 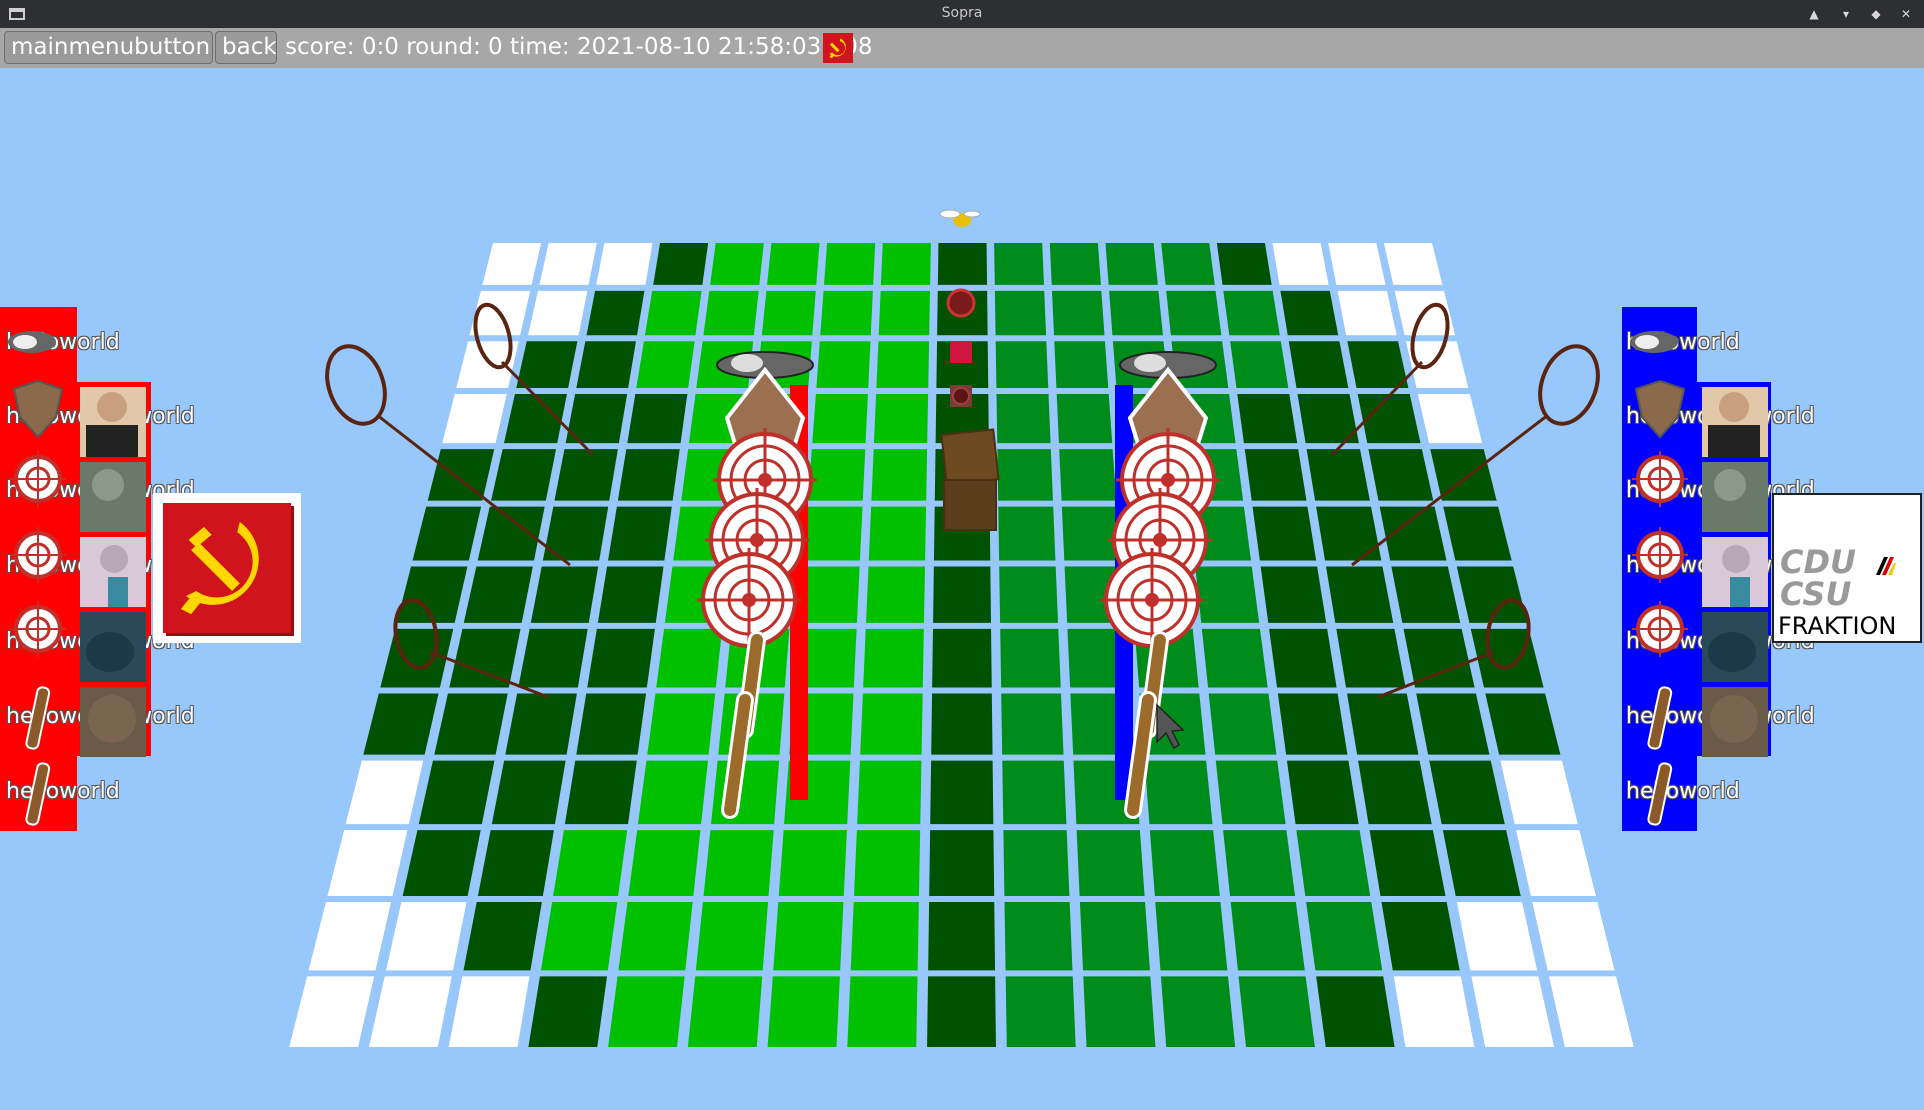 What do you see at coordinates (961, 352) in the screenshot?
I see `quaffle-icon` at bounding box center [961, 352].